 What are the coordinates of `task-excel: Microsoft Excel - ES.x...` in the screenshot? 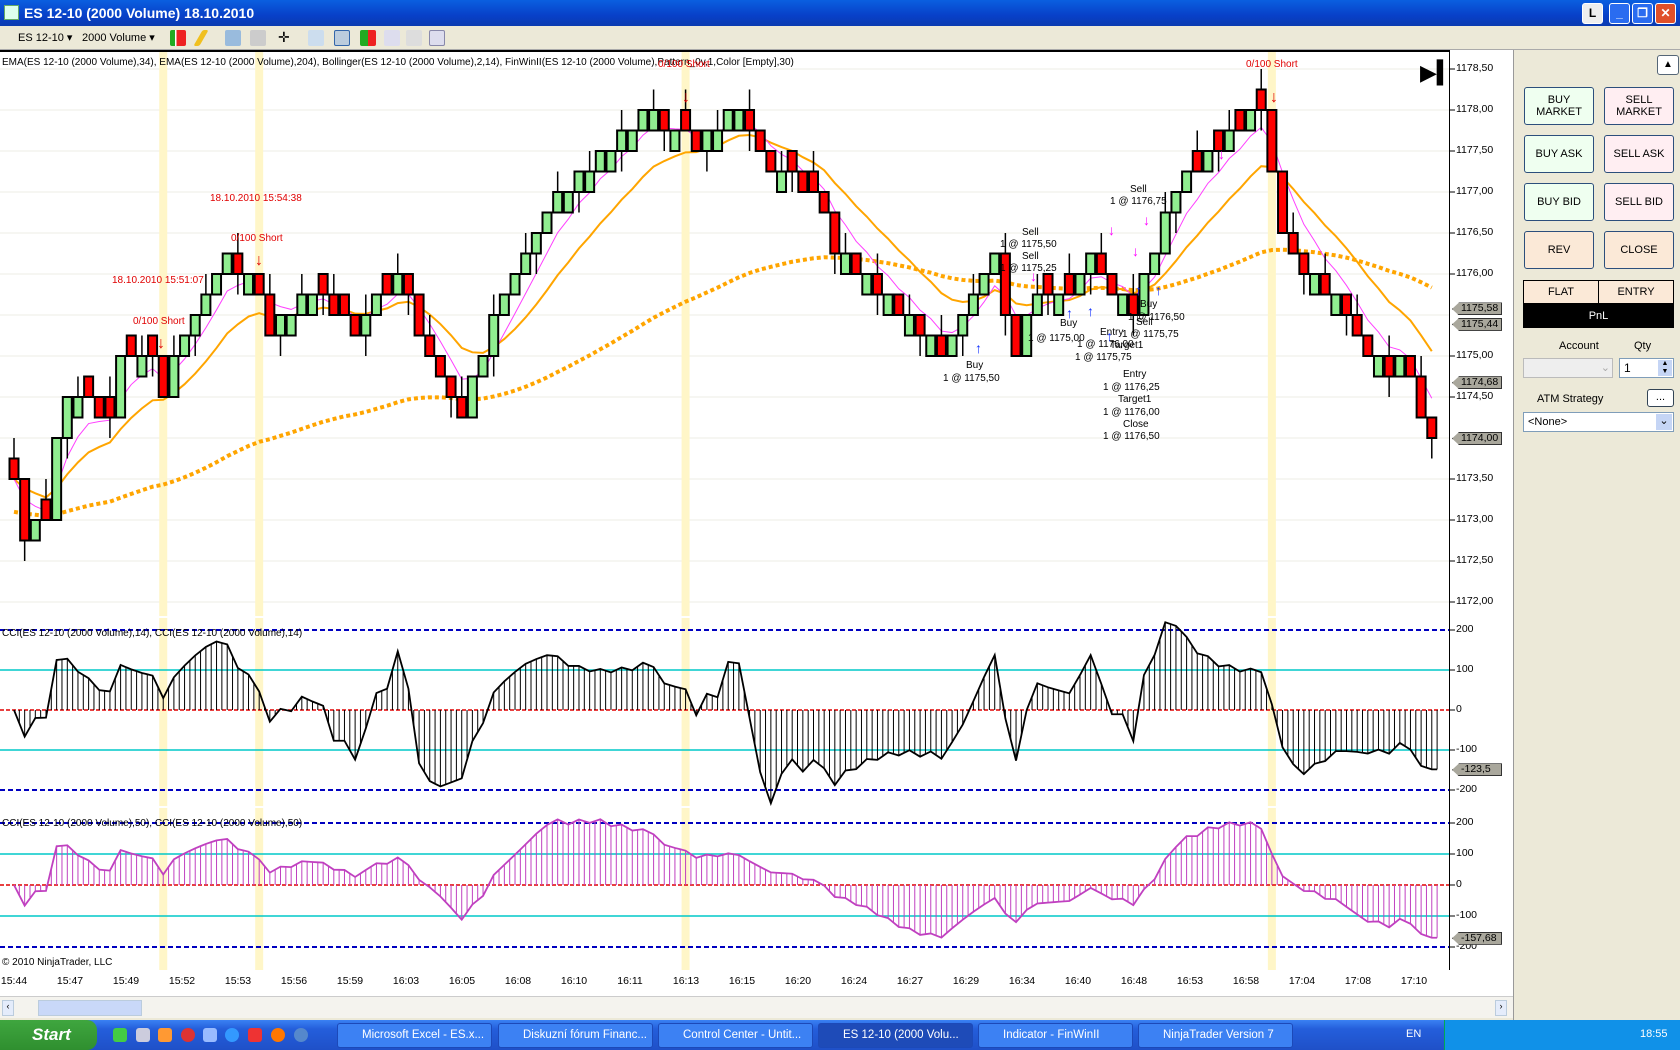 It's located at (414, 1035).